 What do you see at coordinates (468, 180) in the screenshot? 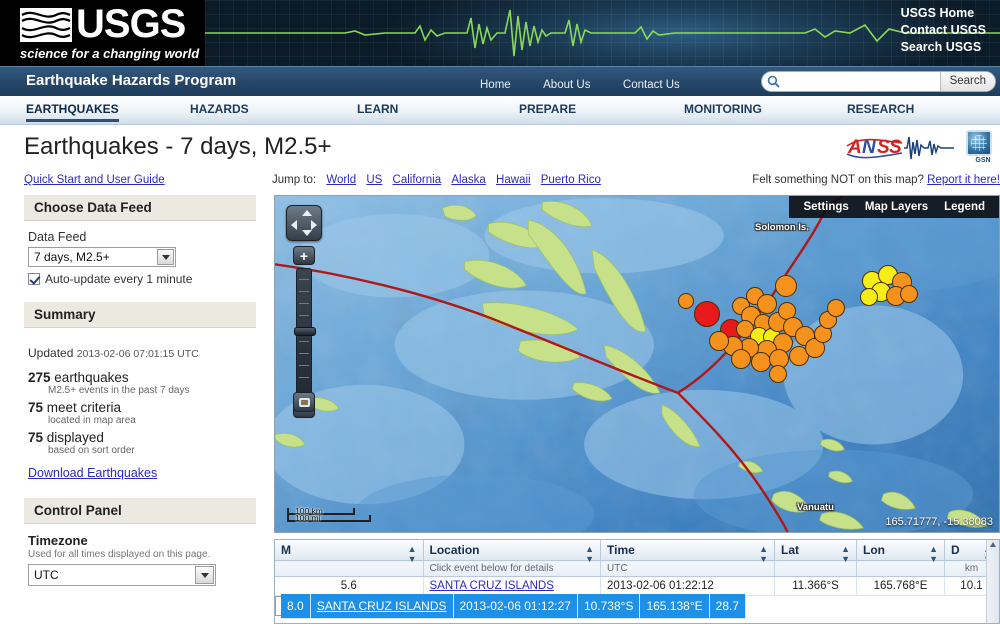
I see `jump-to-alaska: Alaska` at bounding box center [468, 180].